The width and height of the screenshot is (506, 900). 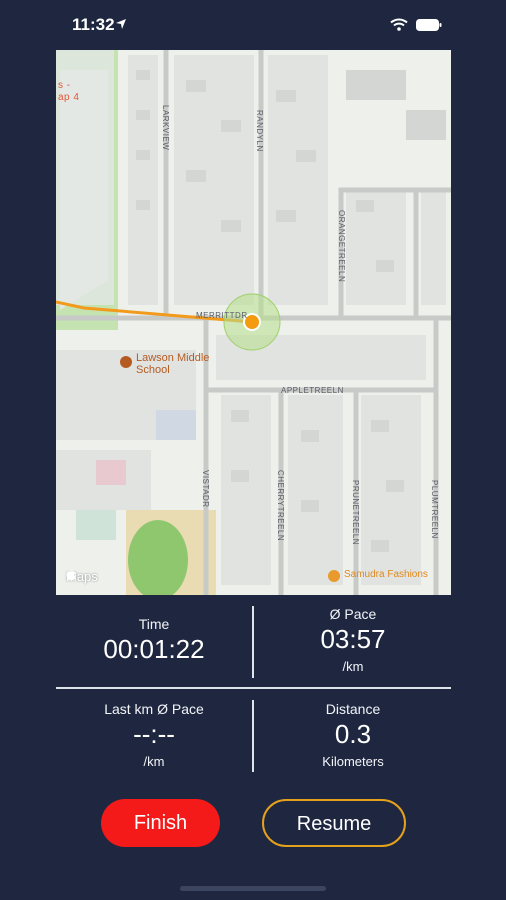 I want to click on stat-last-km-pace: Last km Ø Pace --:-- /km, so click(x=154, y=735).